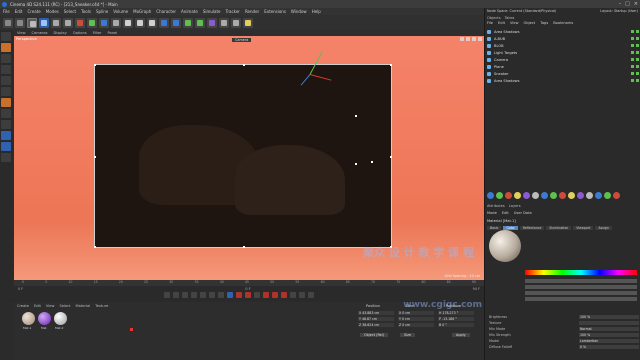  What do you see at coordinates (461, 335) in the screenshot?
I see `apply-button: Apply` at bounding box center [461, 335].